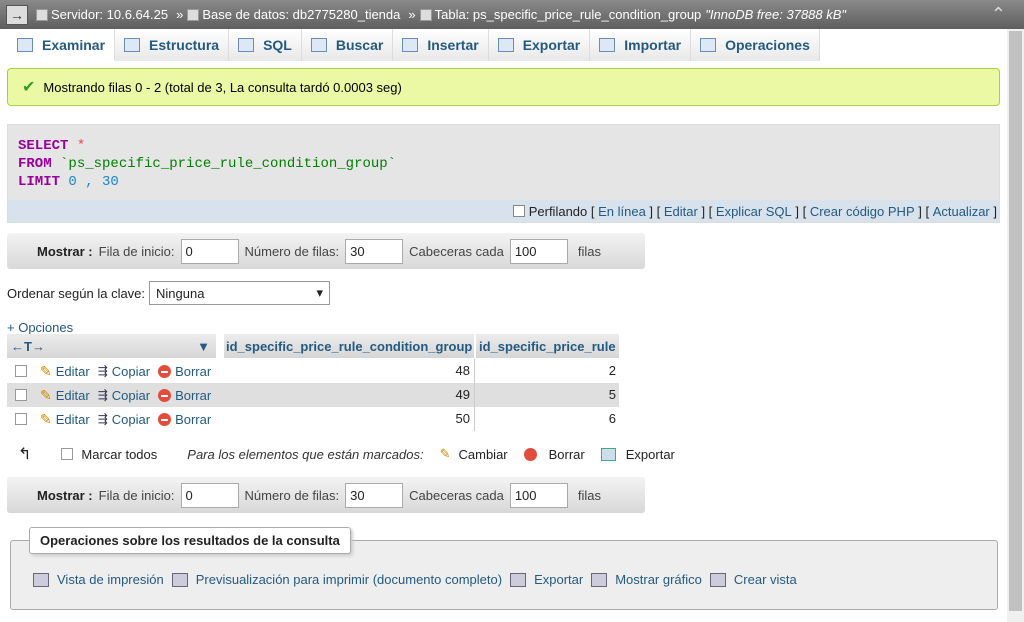 Image resolution: width=1024 pixels, height=622 pixels. I want to click on server-icon, so click(42, 14).